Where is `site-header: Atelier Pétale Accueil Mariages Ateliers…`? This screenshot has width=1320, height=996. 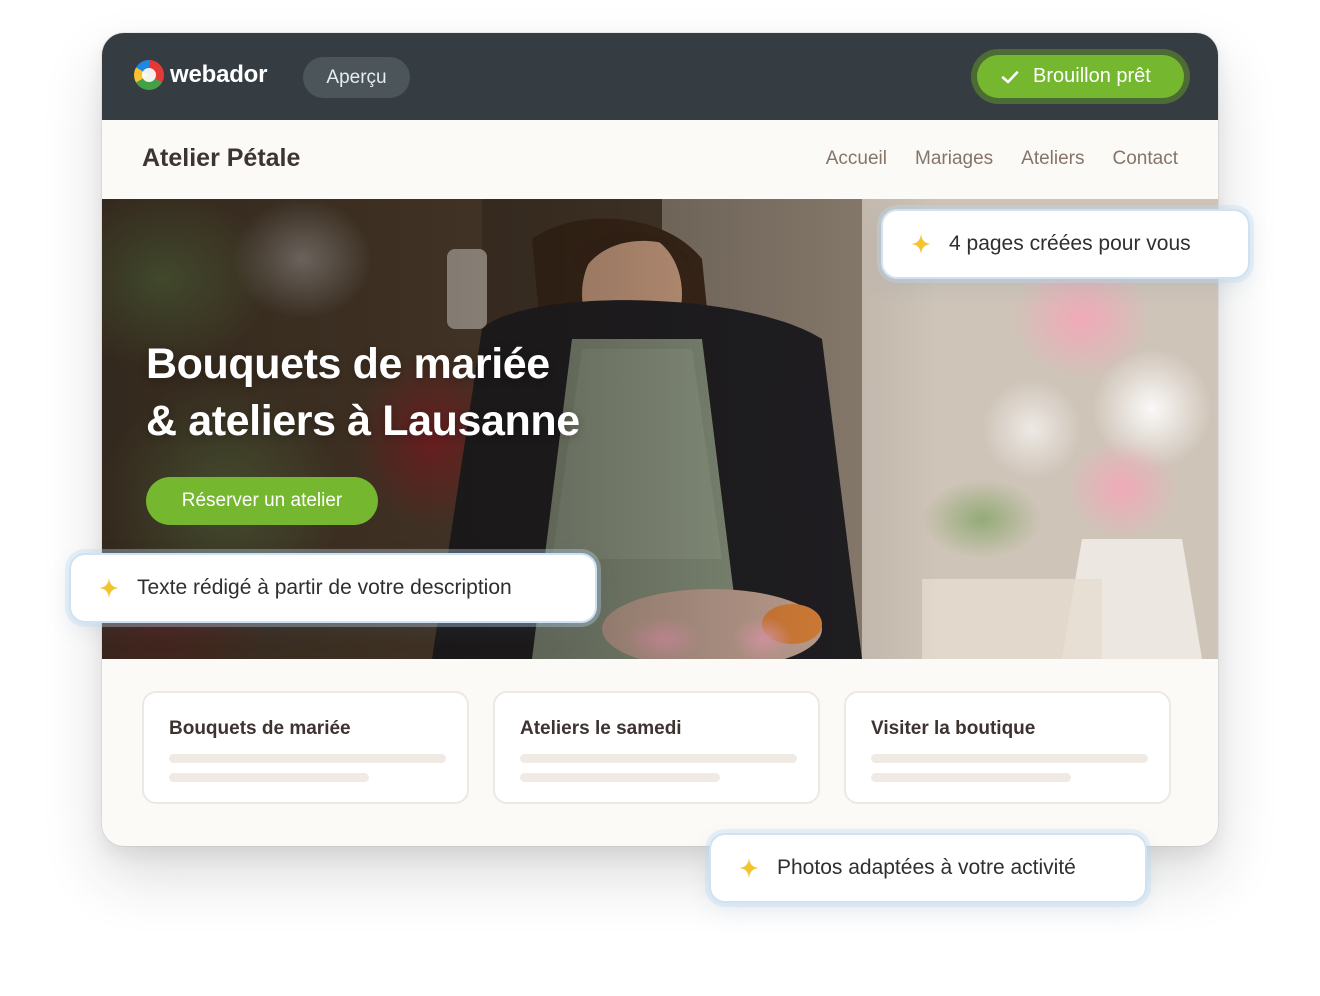
site-header: Atelier Pétale Accueil Mariages Ateliers… is located at coordinates (660, 159).